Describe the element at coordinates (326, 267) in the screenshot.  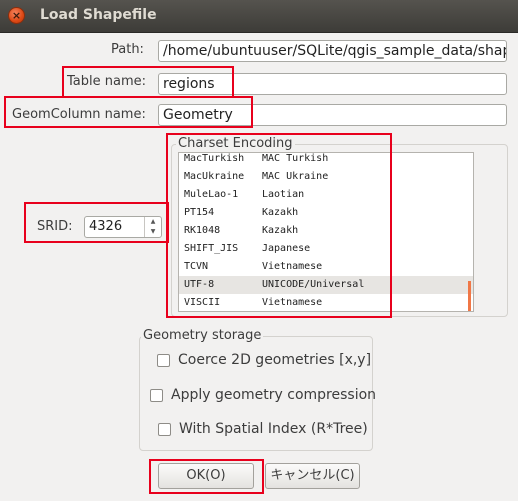
I see `list-item: TCVN Vietnamese` at that location.